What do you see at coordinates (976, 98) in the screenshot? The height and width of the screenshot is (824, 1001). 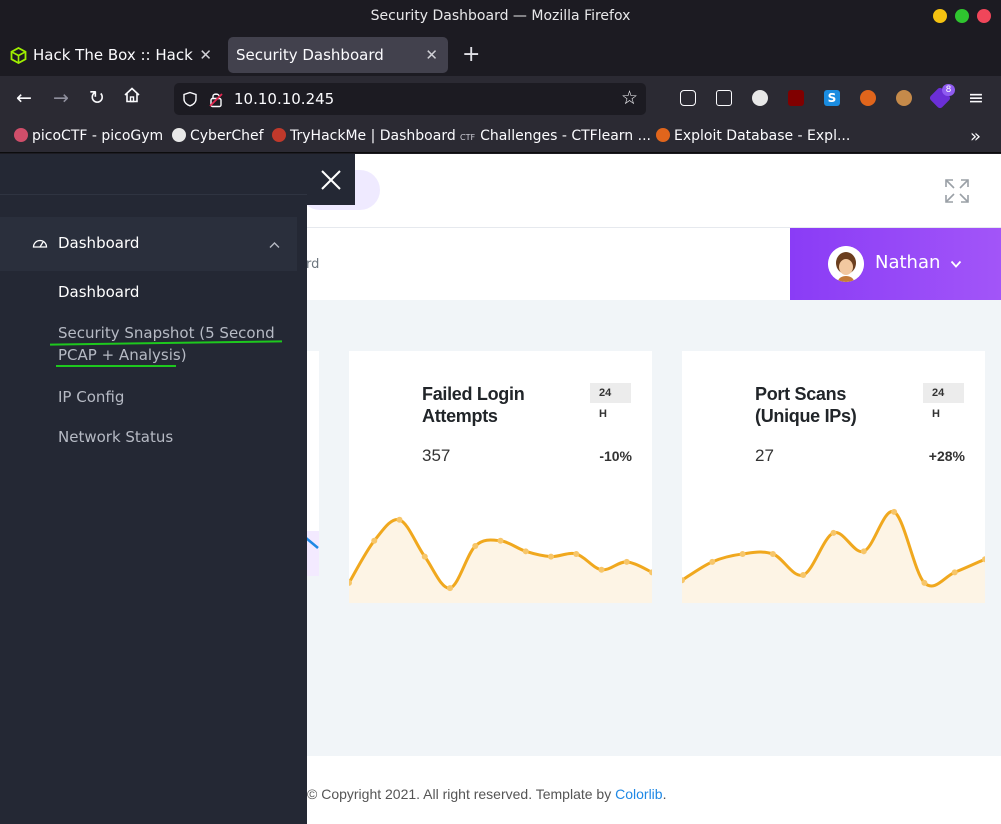 I see `menu-icon: ≡` at bounding box center [976, 98].